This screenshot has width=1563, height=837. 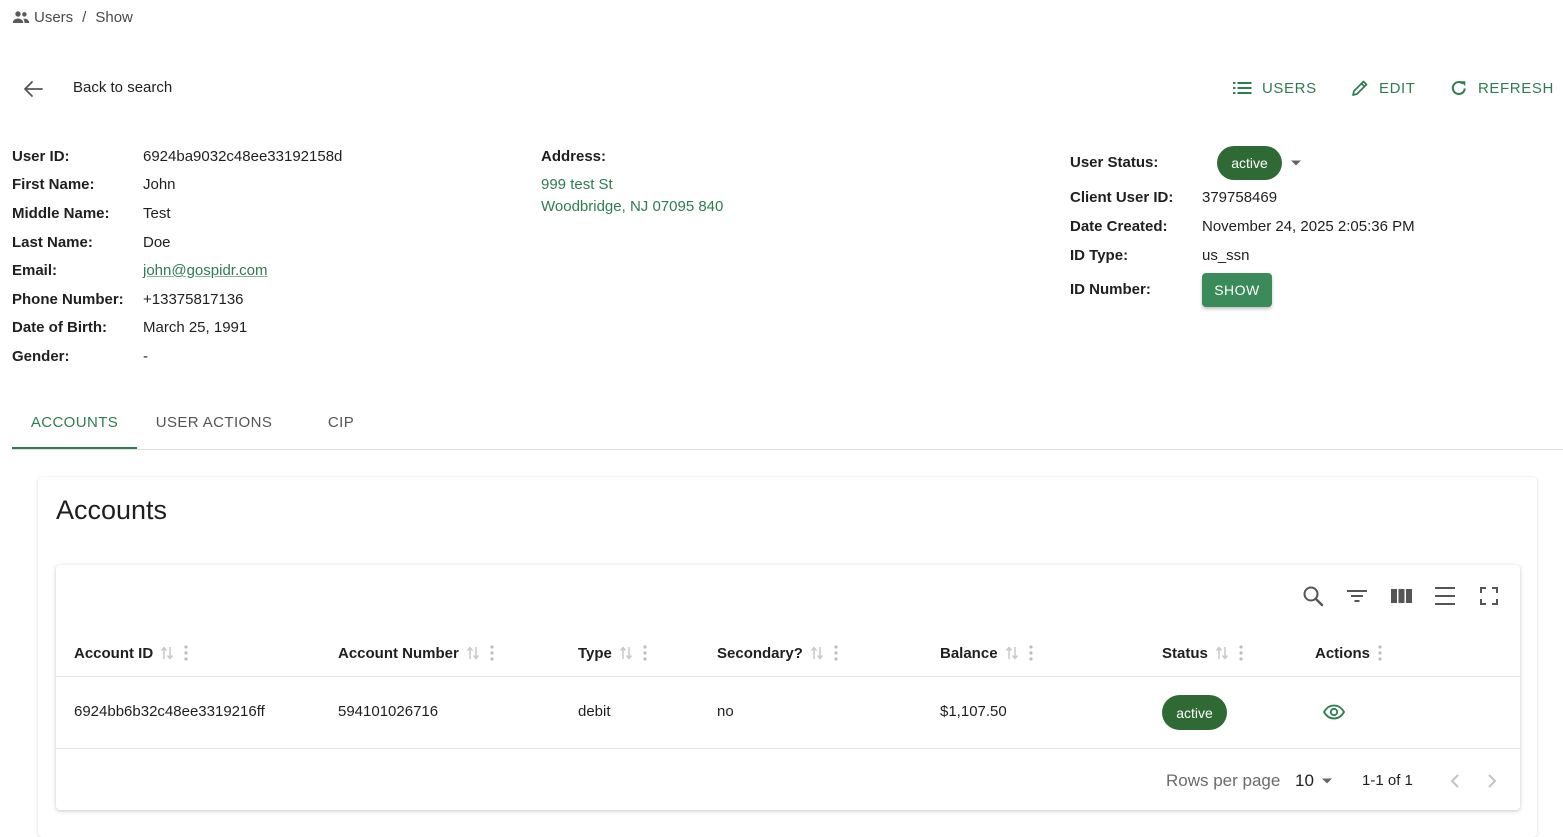 What do you see at coordinates (388, 711) in the screenshot?
I see `cell-account-number: 594101026716` at bounding box center [388, 711].